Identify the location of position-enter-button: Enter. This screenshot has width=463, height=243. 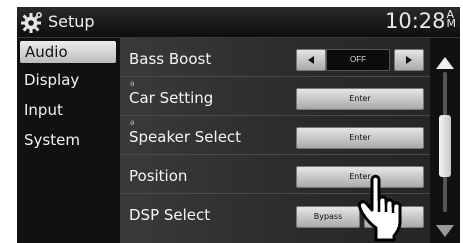
(360, 177).